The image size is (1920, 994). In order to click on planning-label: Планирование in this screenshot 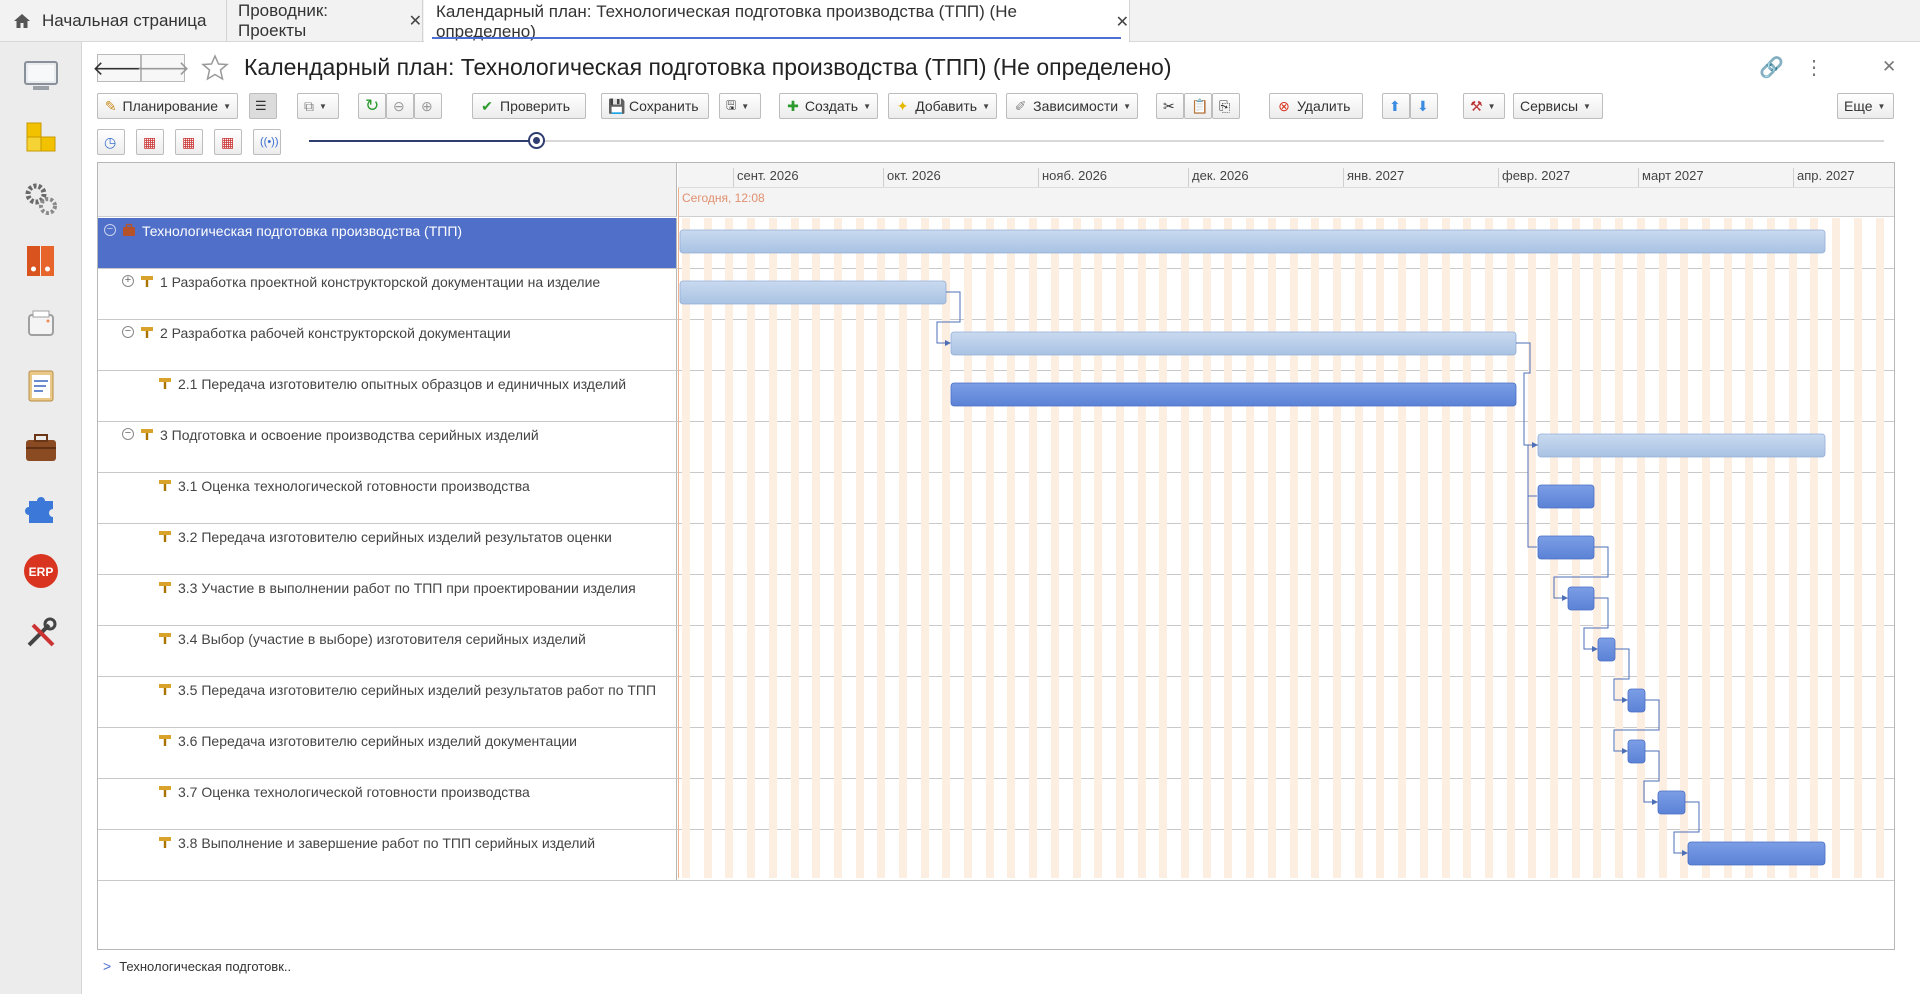, I will do `click(170, 106)`.